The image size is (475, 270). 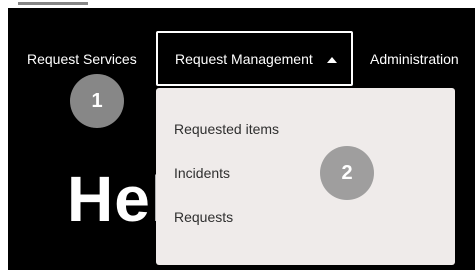 What do you see at coordinates (202, 173) in the screenshot?
I see `menu-item-incidents: Incidents` at bounding box center [202, 173].